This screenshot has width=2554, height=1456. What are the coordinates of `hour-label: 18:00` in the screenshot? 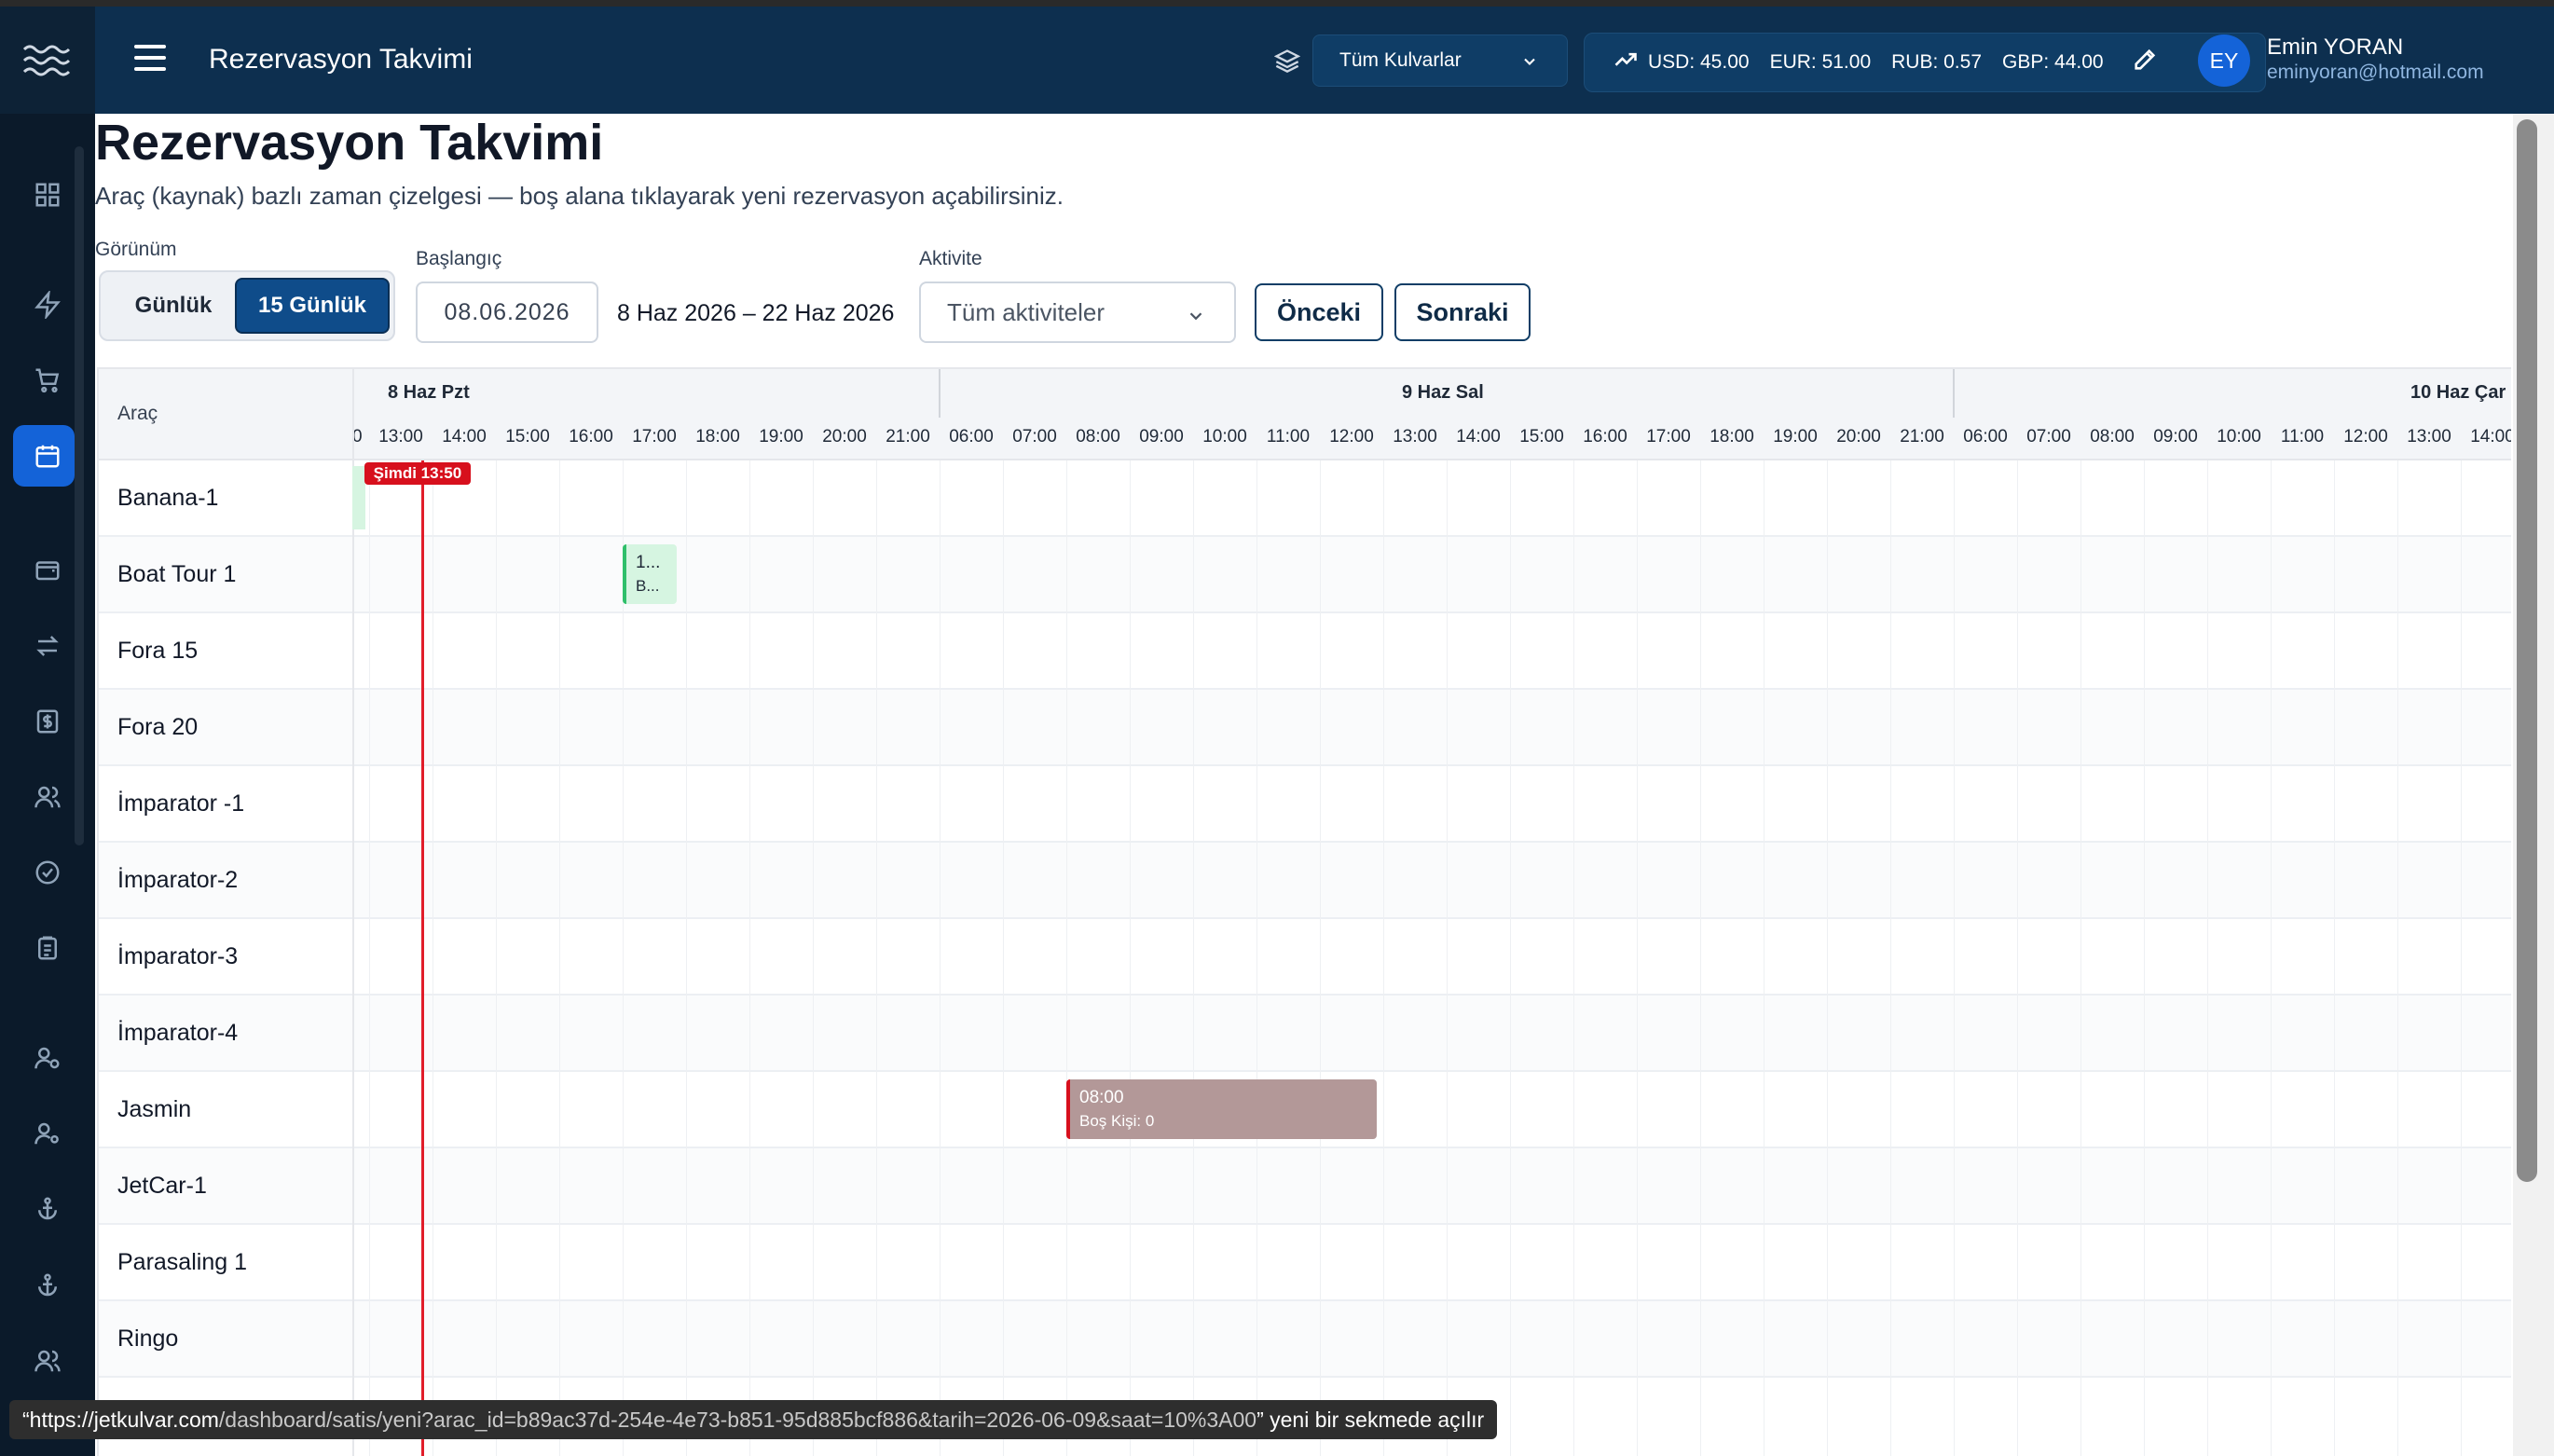 It's located at (718, 436).